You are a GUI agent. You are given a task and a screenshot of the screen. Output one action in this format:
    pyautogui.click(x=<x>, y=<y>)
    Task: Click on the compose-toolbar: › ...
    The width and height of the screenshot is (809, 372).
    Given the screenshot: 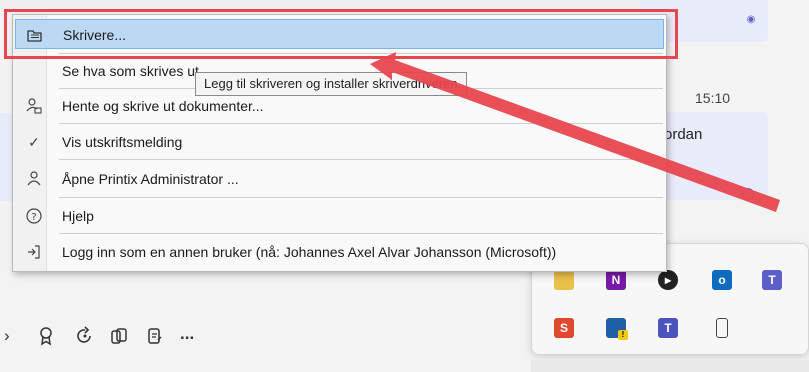 What is the action you would take?
    pyautogui.click(x=270, y=330)
    